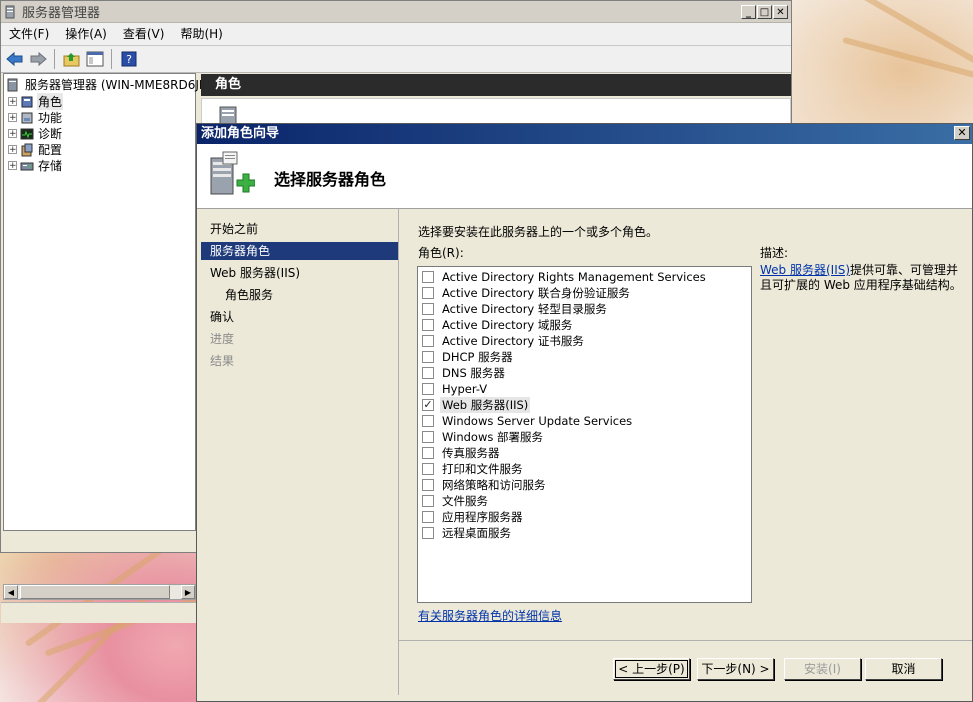  Describe the element at coordinates (27, 117) in the screenshot. I see `features-icon` at that location.